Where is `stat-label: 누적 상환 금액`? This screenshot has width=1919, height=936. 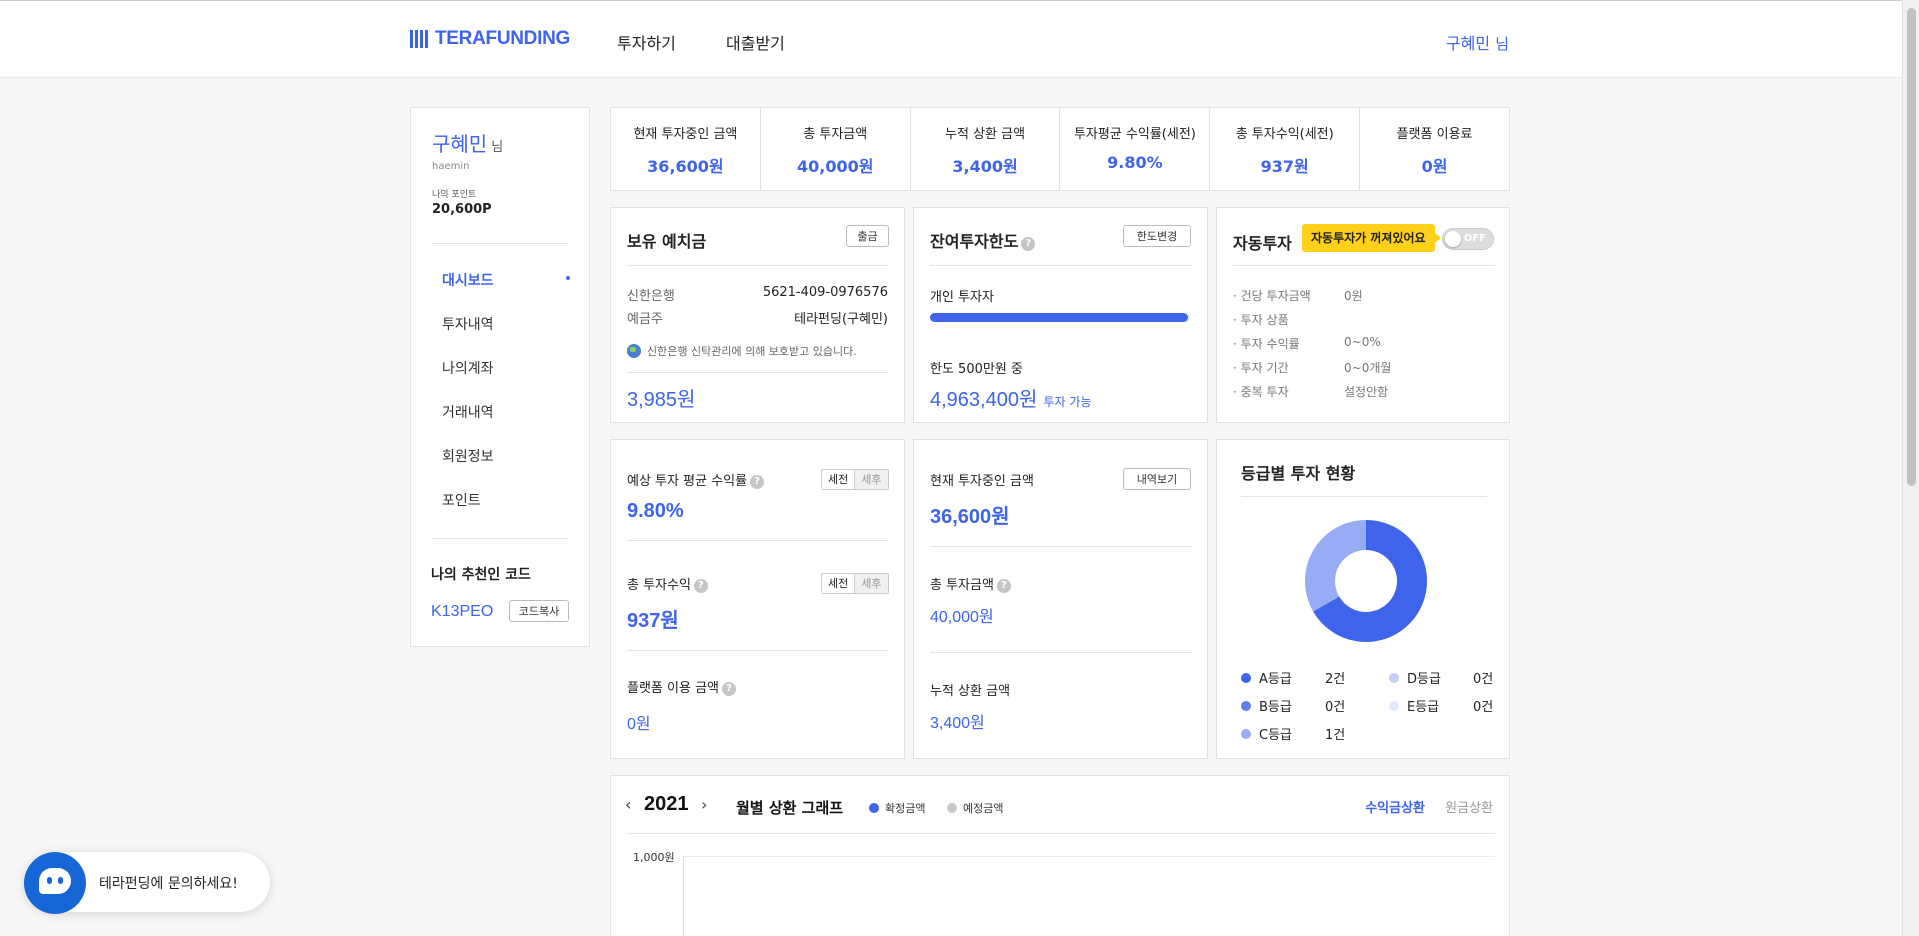
stat-label: 누적 상환 금액 is located at coordinates (985, 134).